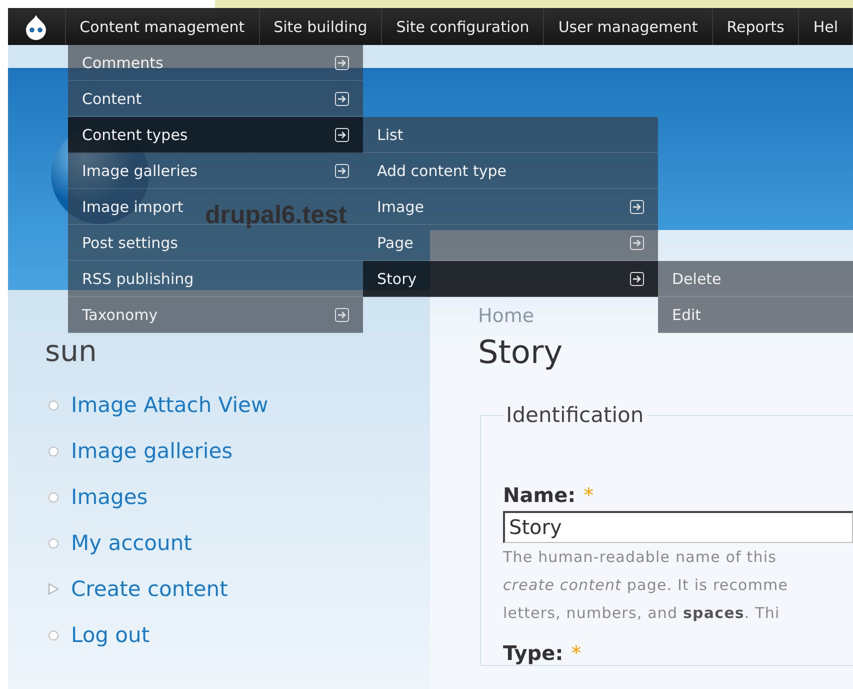  Describe the element at coordinates (755, 315) in the screenshot. I see `menu-item: Edit` at that location.